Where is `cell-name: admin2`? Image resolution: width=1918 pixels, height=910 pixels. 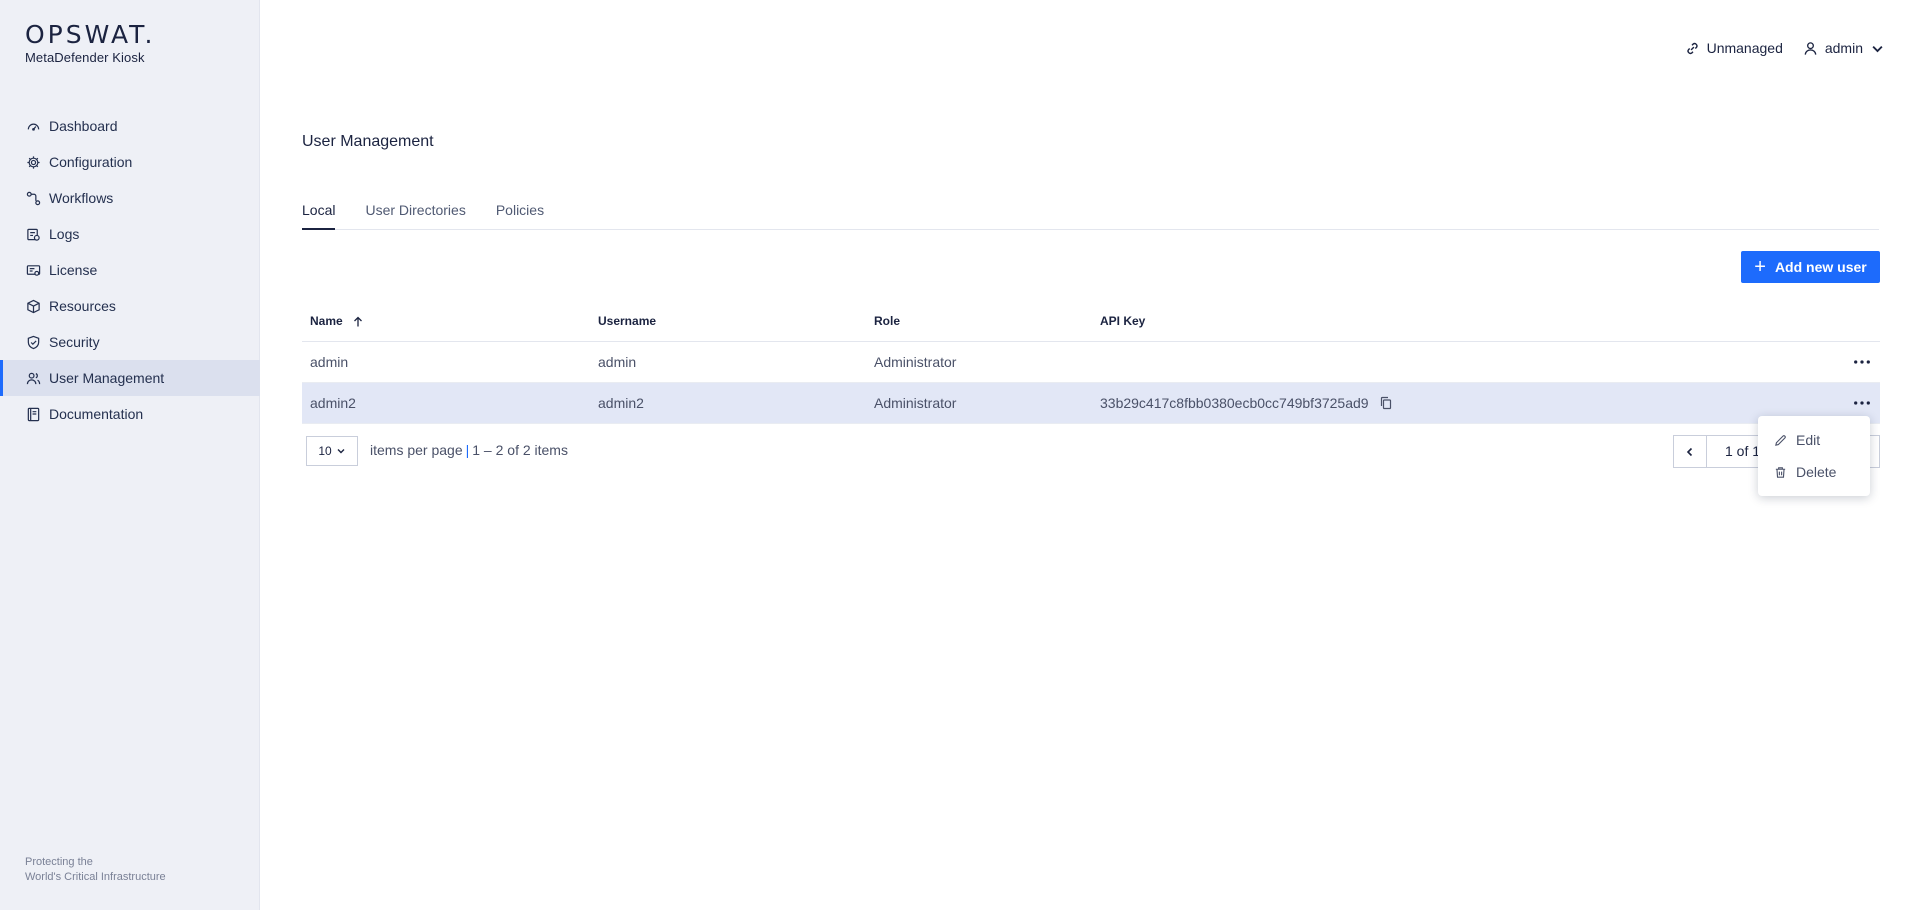 cell-name: admin2 is located at coordinates (333, 403).